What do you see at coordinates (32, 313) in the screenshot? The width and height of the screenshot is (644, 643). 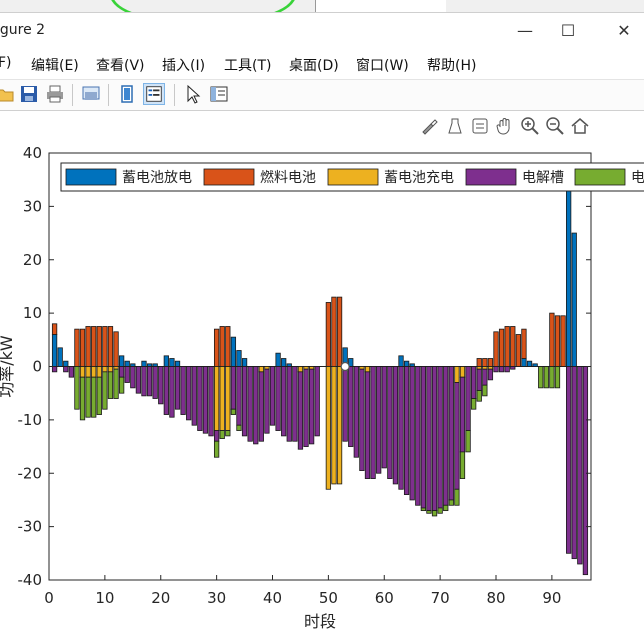 I see `y-tick-label: 10` at bounding box center [32, 313].